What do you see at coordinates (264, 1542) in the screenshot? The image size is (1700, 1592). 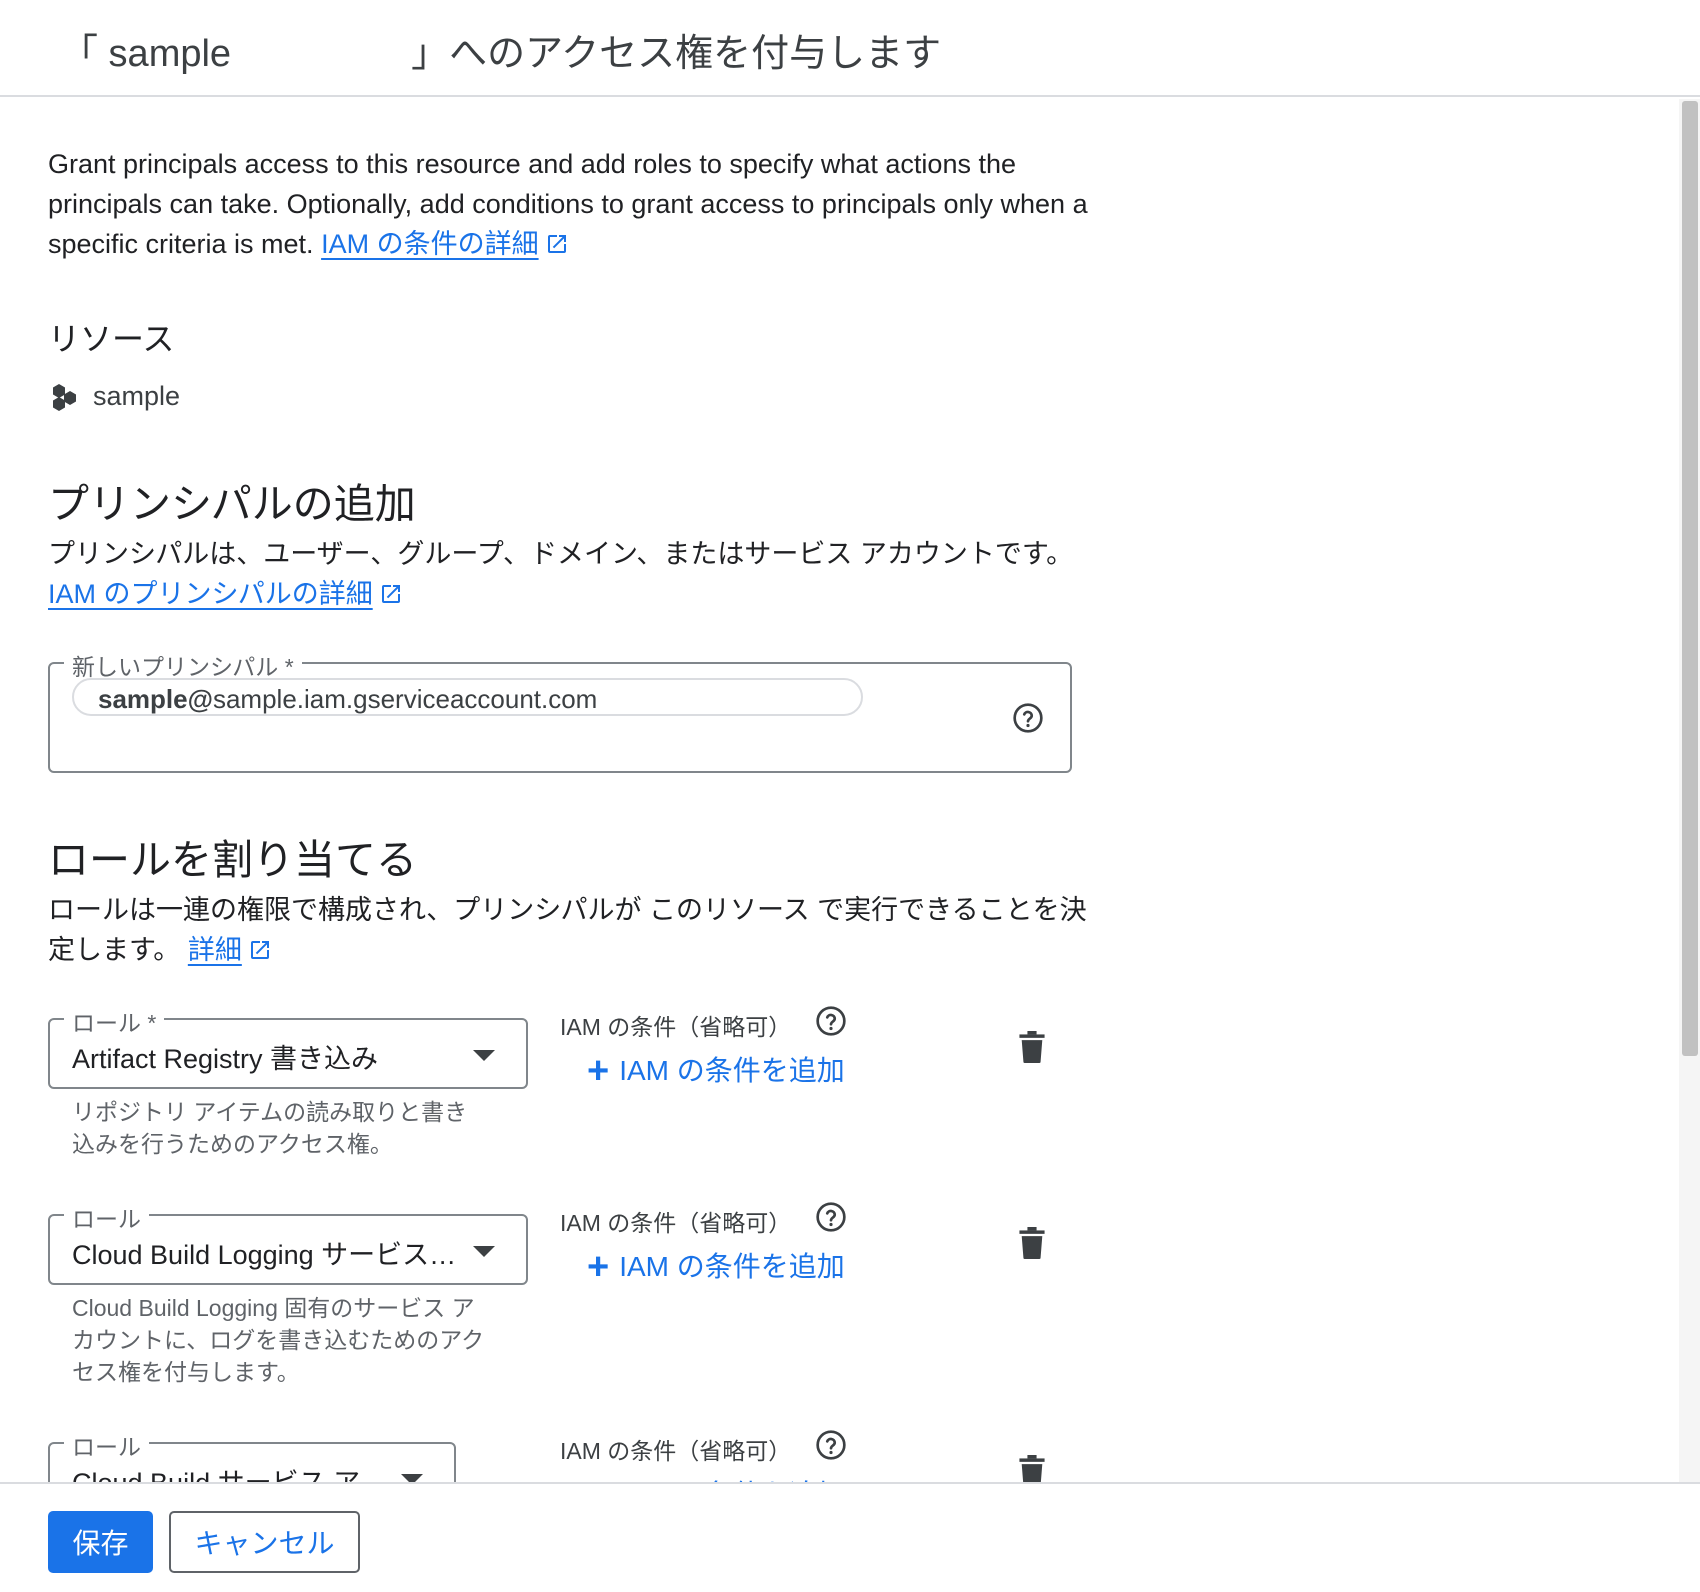 I see `cancel-button: キャンセル` at bounding box center [264, 1542].